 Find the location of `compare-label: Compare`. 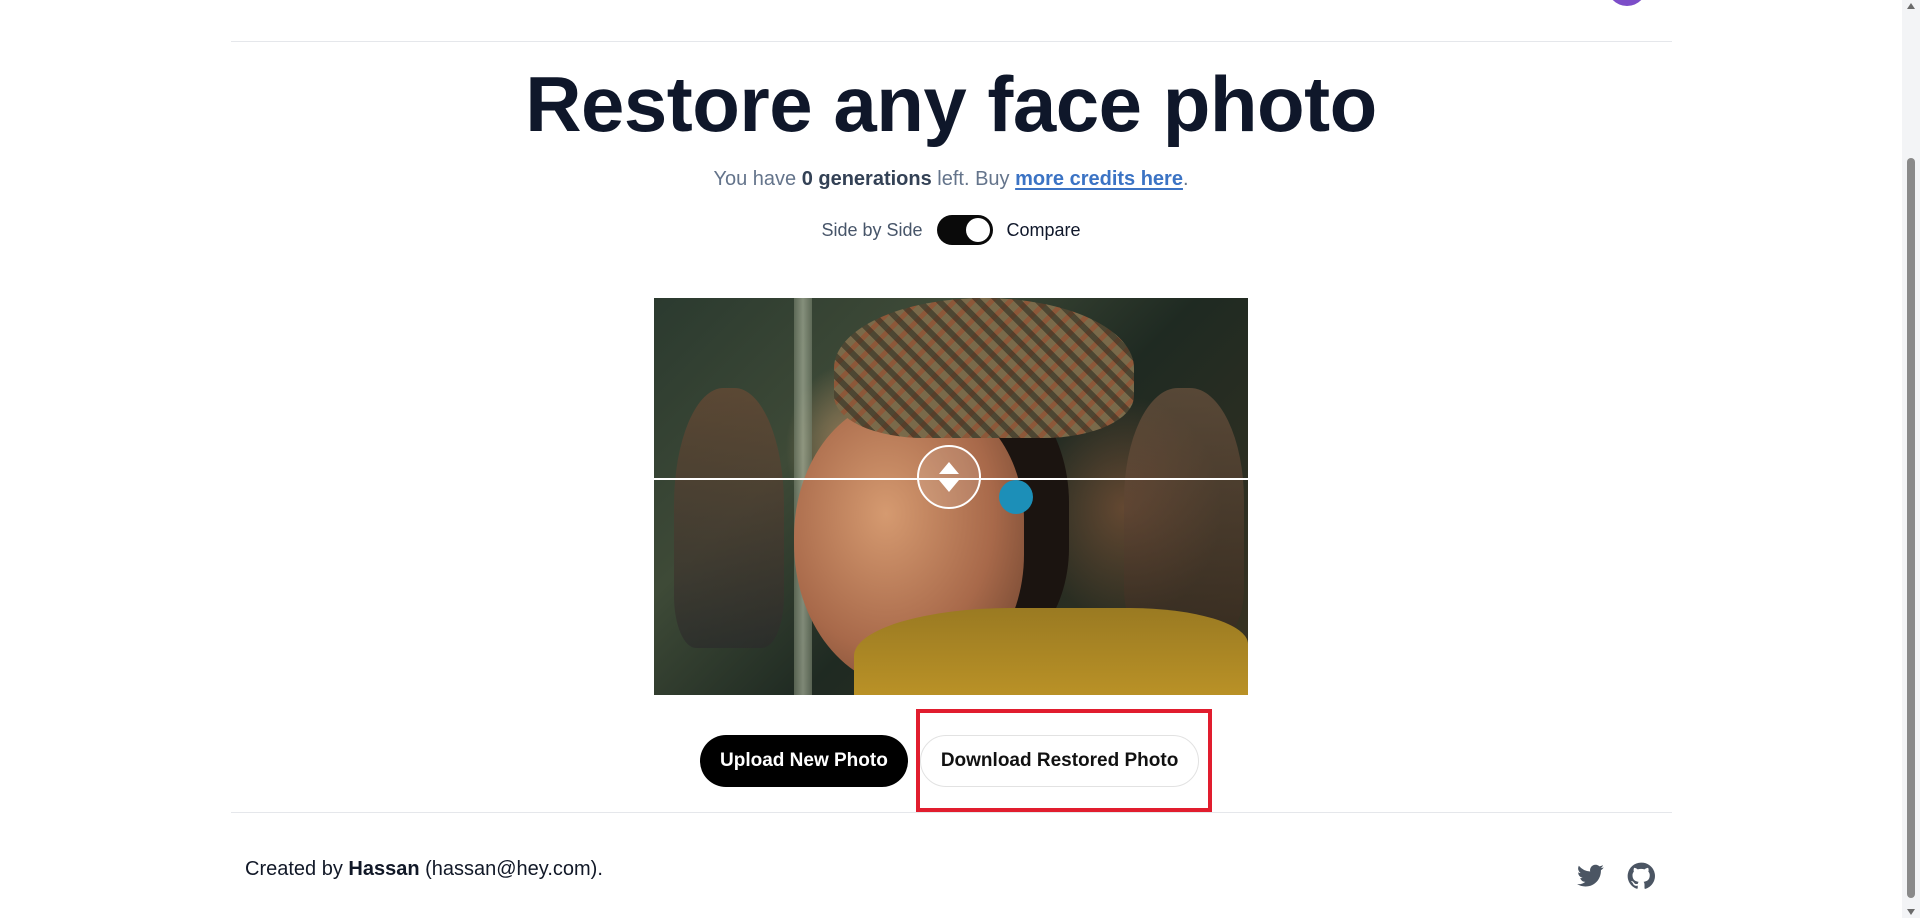

compare-label: Compare is located at coordinates (1043, 229).